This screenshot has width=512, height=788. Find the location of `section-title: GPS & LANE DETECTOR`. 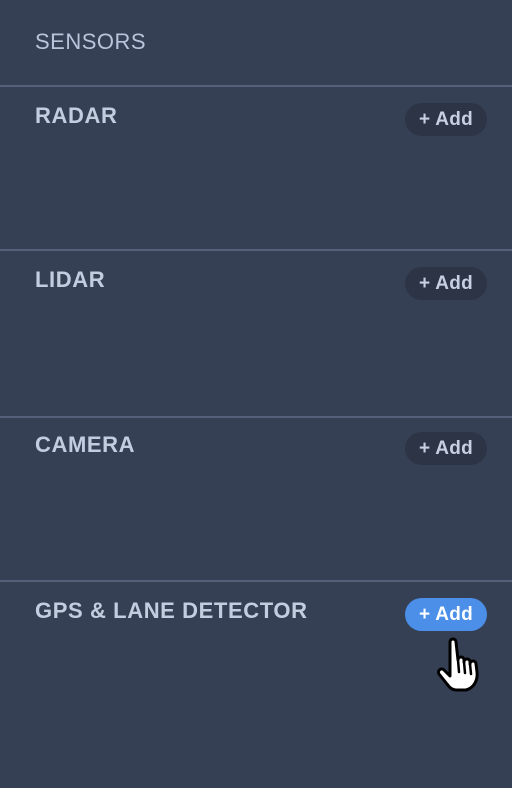

section-title: GPS & LANE DETECTOR is located at coordinates (171, 610).